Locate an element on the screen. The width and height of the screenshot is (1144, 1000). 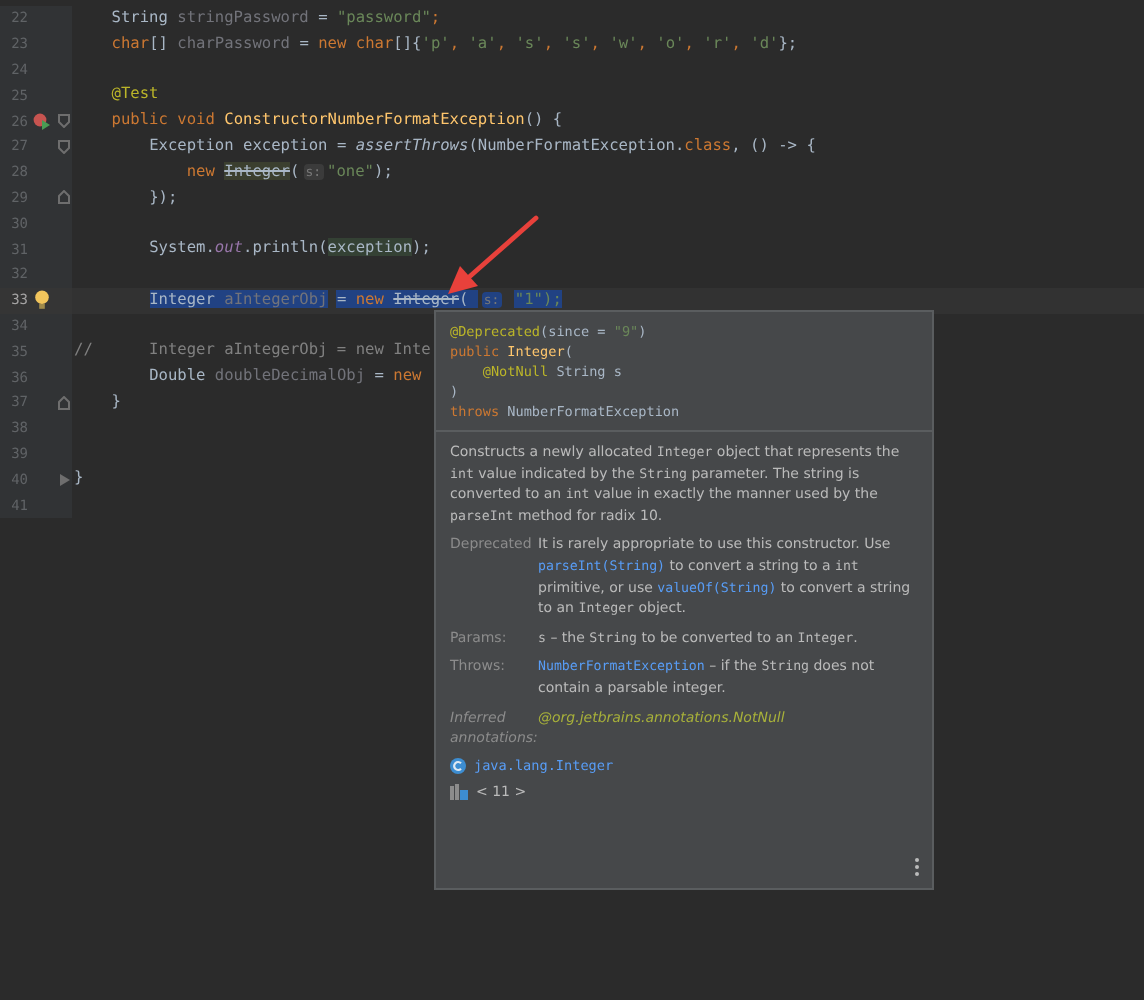
class-icon is located at coordinates (458, 765).